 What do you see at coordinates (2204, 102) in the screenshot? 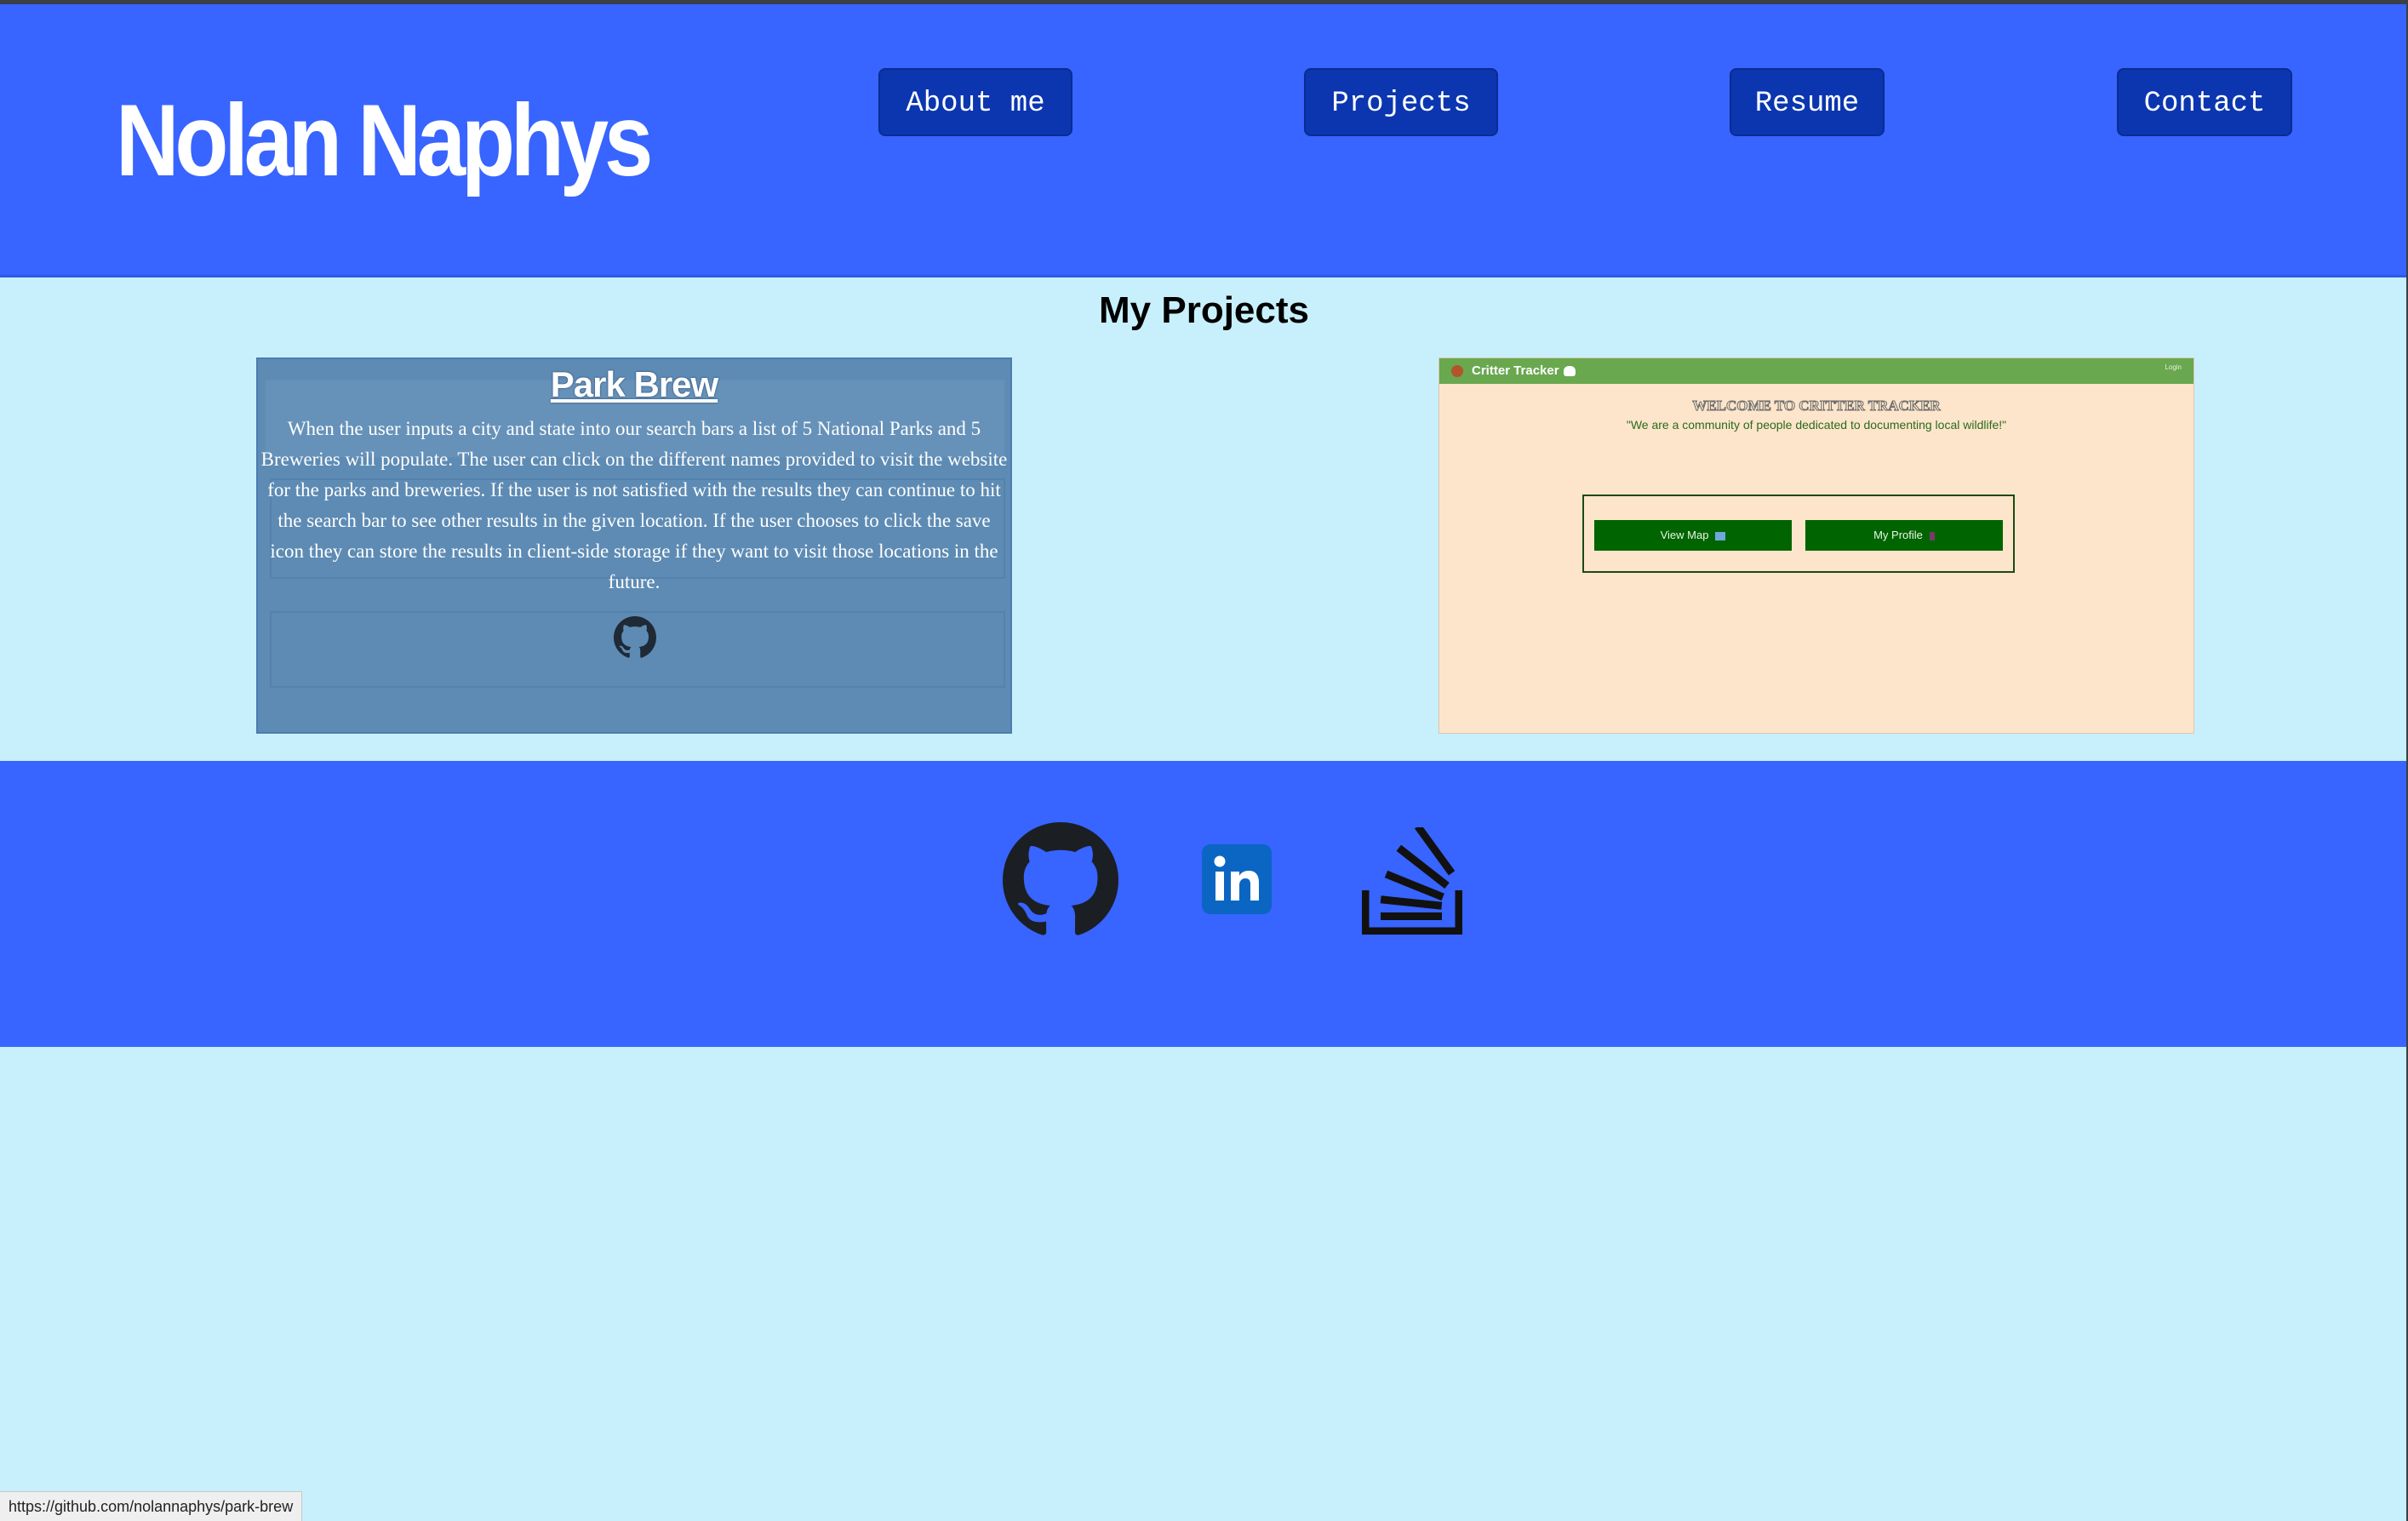
I see `nav-contact-button: Contact` at bounding box center [2204, 102].